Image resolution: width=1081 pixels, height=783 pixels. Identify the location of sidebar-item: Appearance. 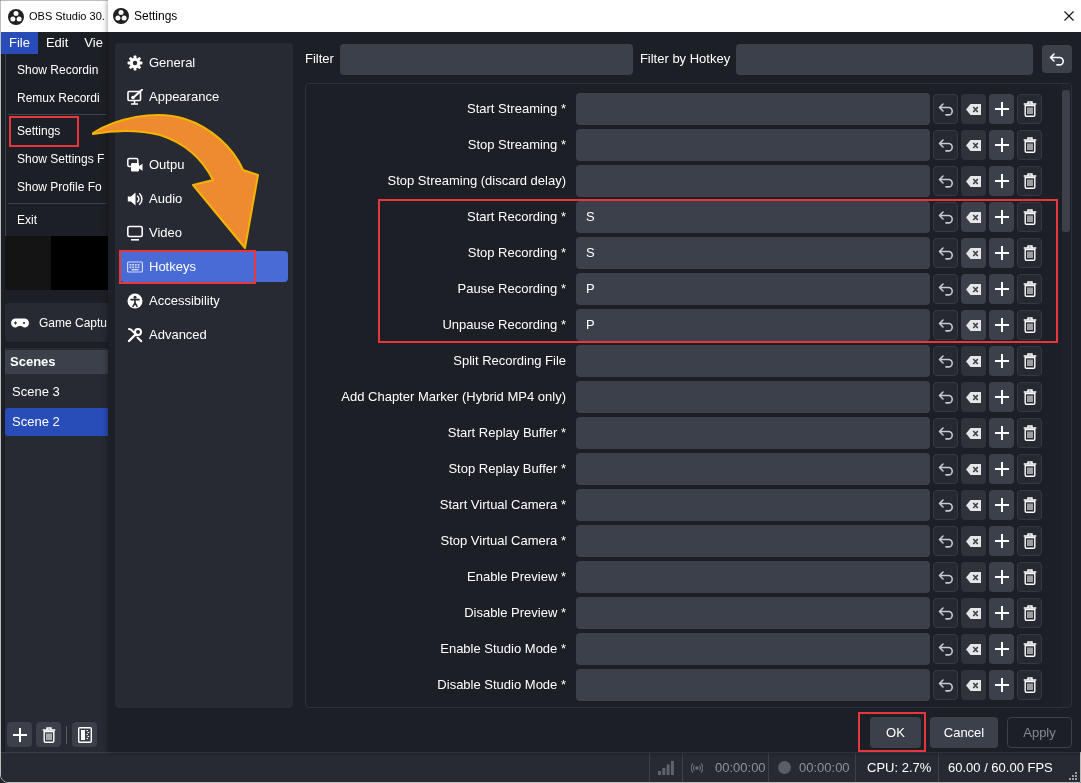
(204, 96).